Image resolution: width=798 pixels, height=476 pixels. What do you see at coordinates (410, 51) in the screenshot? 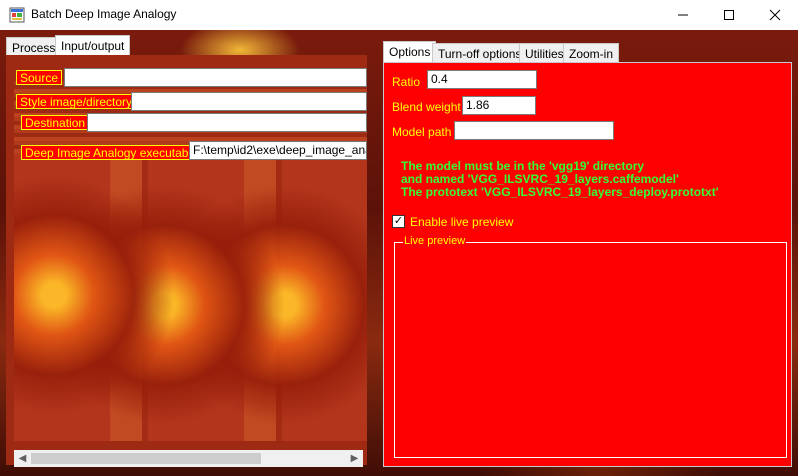
I see `tab-options: Options` at bounding box center [410, 51].